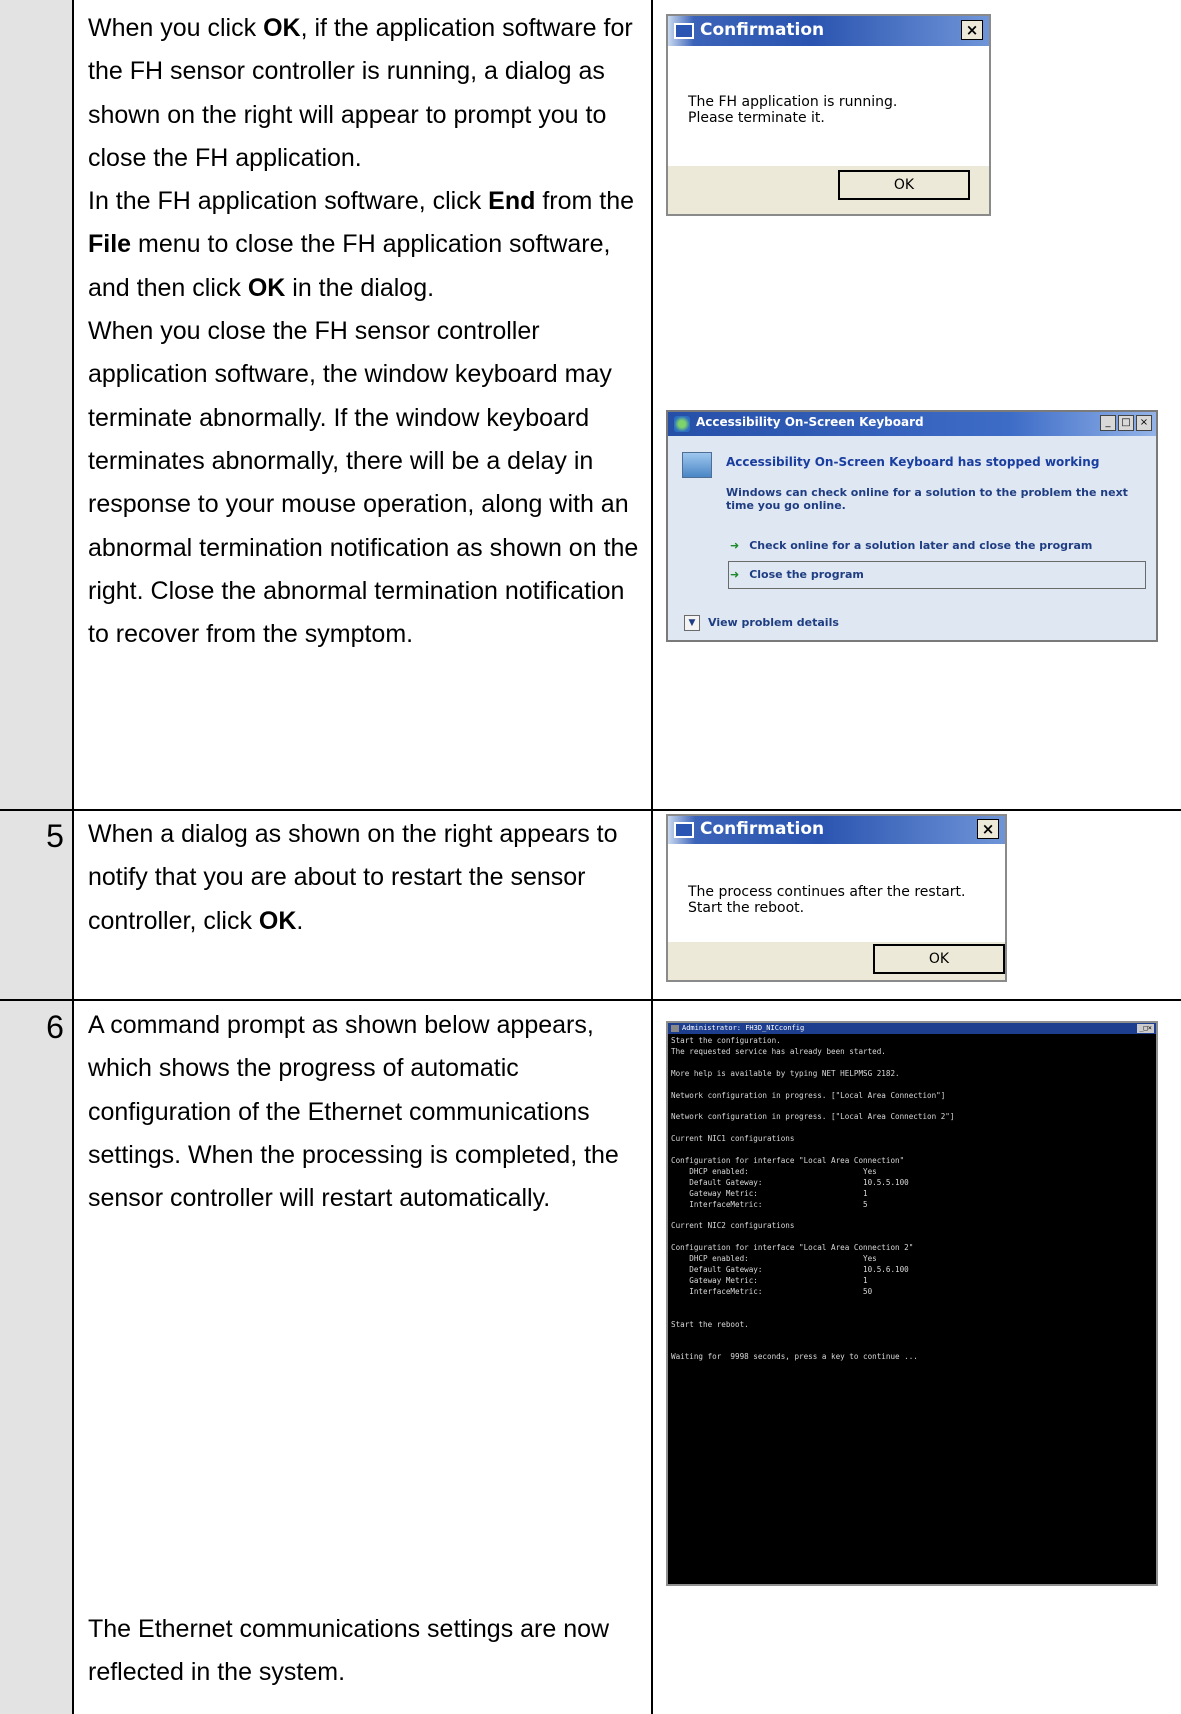  I want to click on close-icon: ×, so click(1144, 423).